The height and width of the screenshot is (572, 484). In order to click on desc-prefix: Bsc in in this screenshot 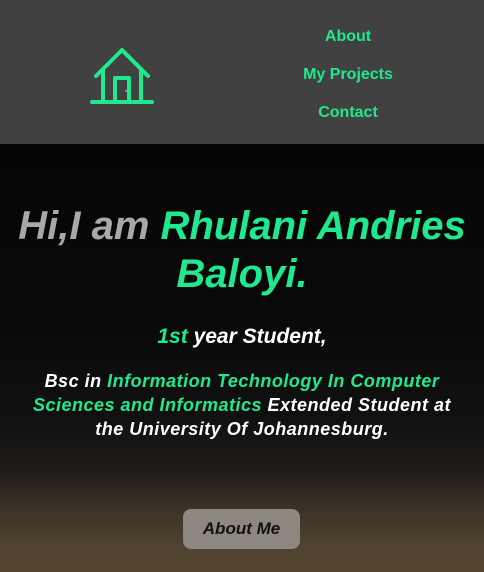, I will do `click(76, 381)`.